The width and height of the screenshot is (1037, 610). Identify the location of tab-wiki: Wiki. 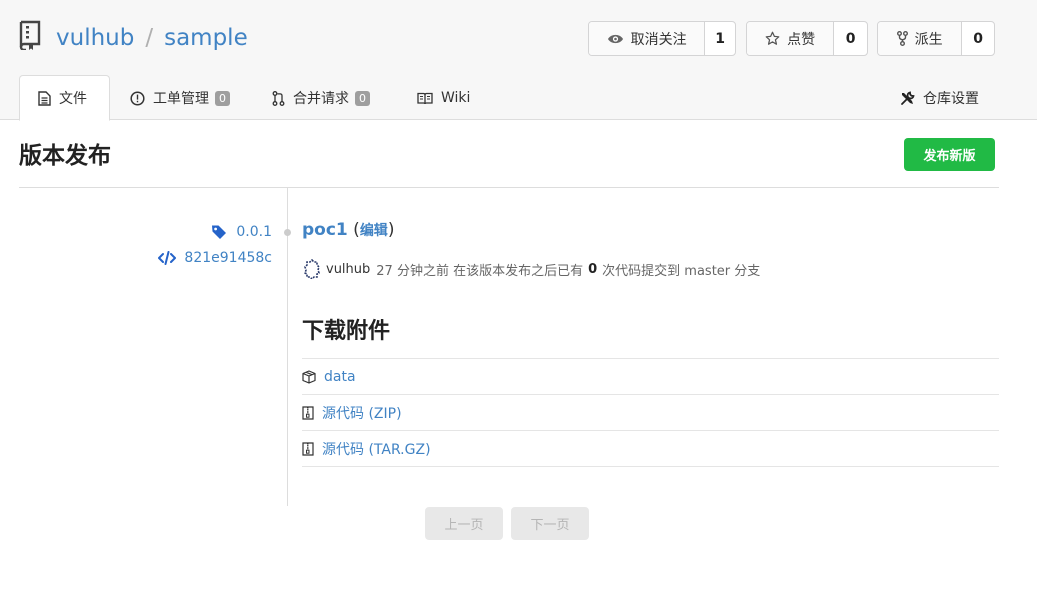
(443, 98).